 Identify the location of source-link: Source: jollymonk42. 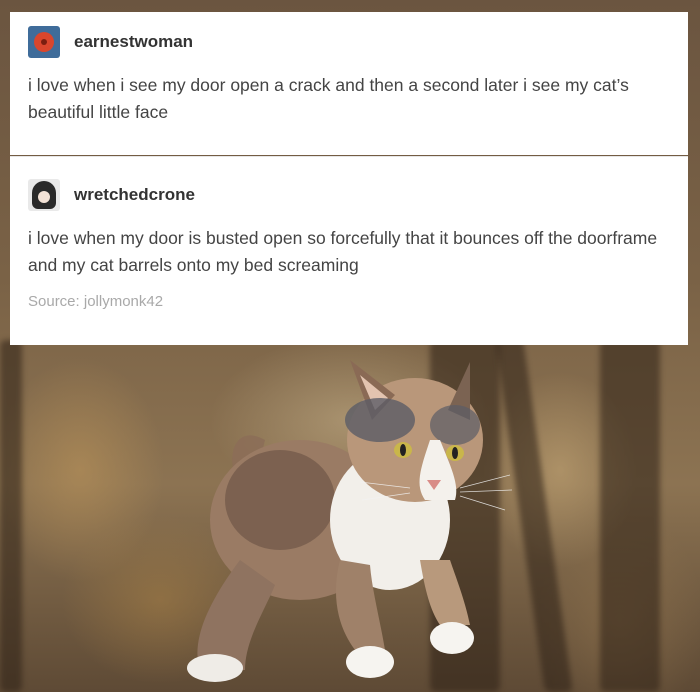
(349, 301).